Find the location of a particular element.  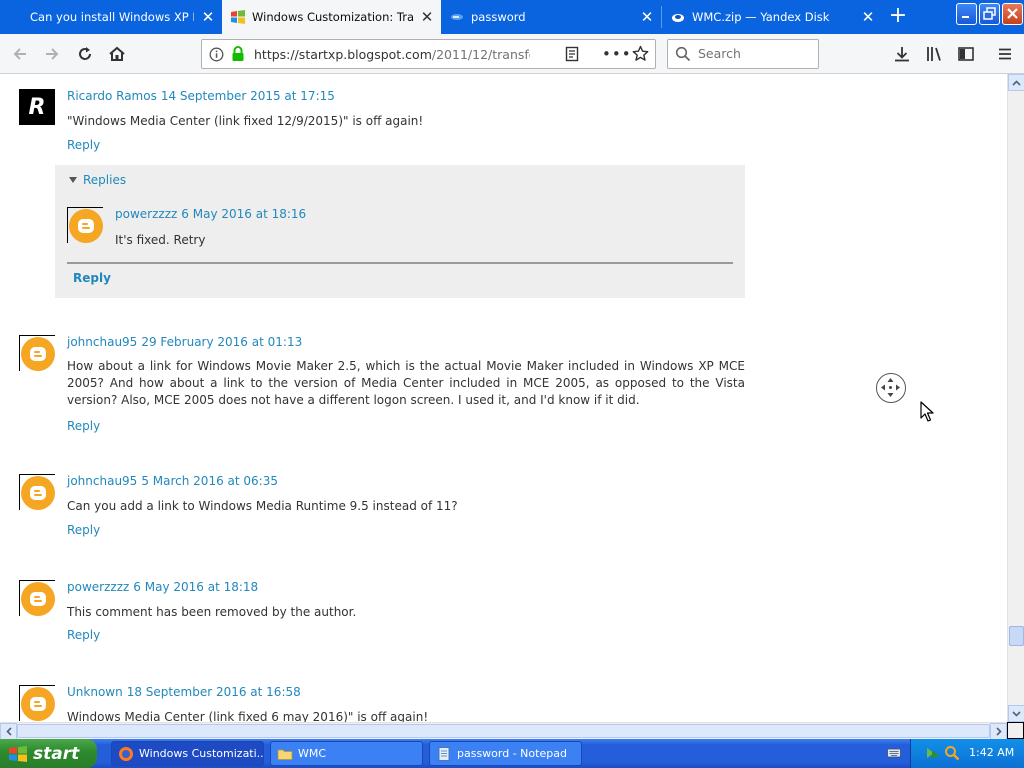

new-tab-button: + is located at coordinates (898, 17).